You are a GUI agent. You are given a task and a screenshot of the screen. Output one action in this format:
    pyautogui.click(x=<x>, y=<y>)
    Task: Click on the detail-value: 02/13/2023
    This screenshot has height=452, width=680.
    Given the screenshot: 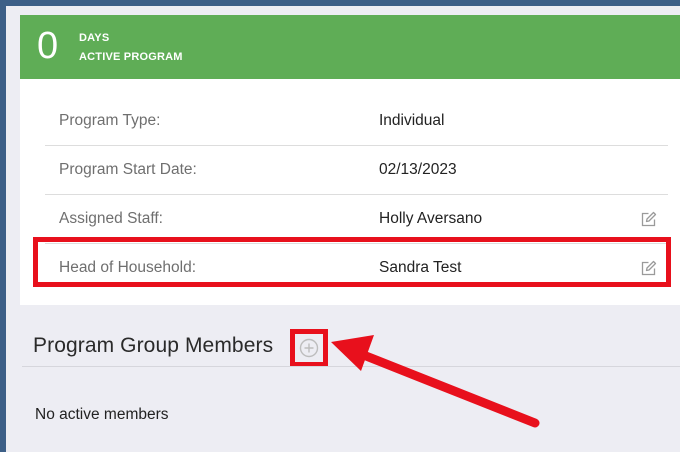 What is the action you would take?
    pyautogui.click(x=418, y=169)
    